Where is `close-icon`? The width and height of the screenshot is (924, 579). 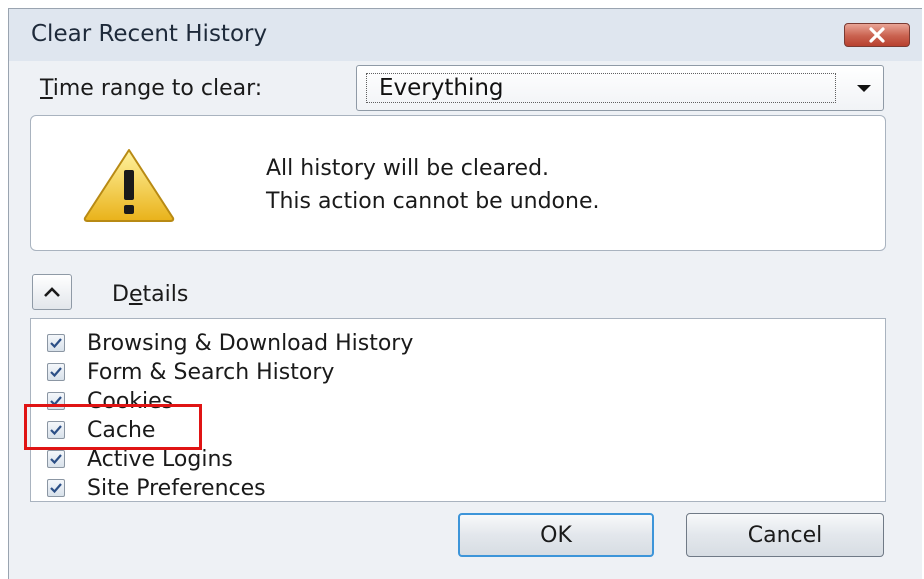 close-icon is located at coordinates (877, 35).